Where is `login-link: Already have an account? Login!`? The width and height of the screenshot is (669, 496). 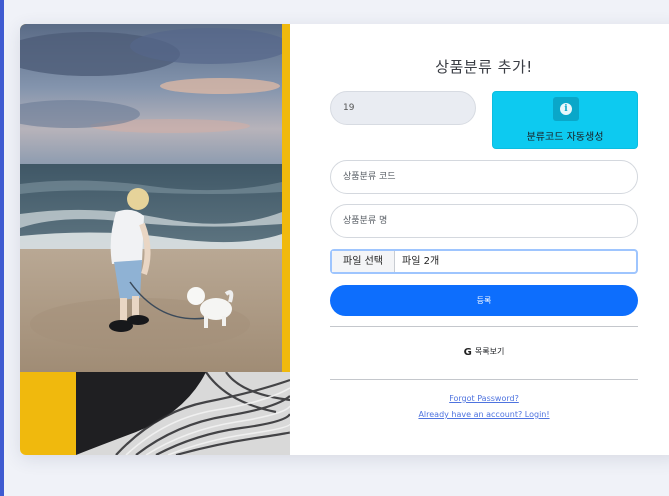 login-link: Already have an account? Login! is located at coordinates (484, 414).